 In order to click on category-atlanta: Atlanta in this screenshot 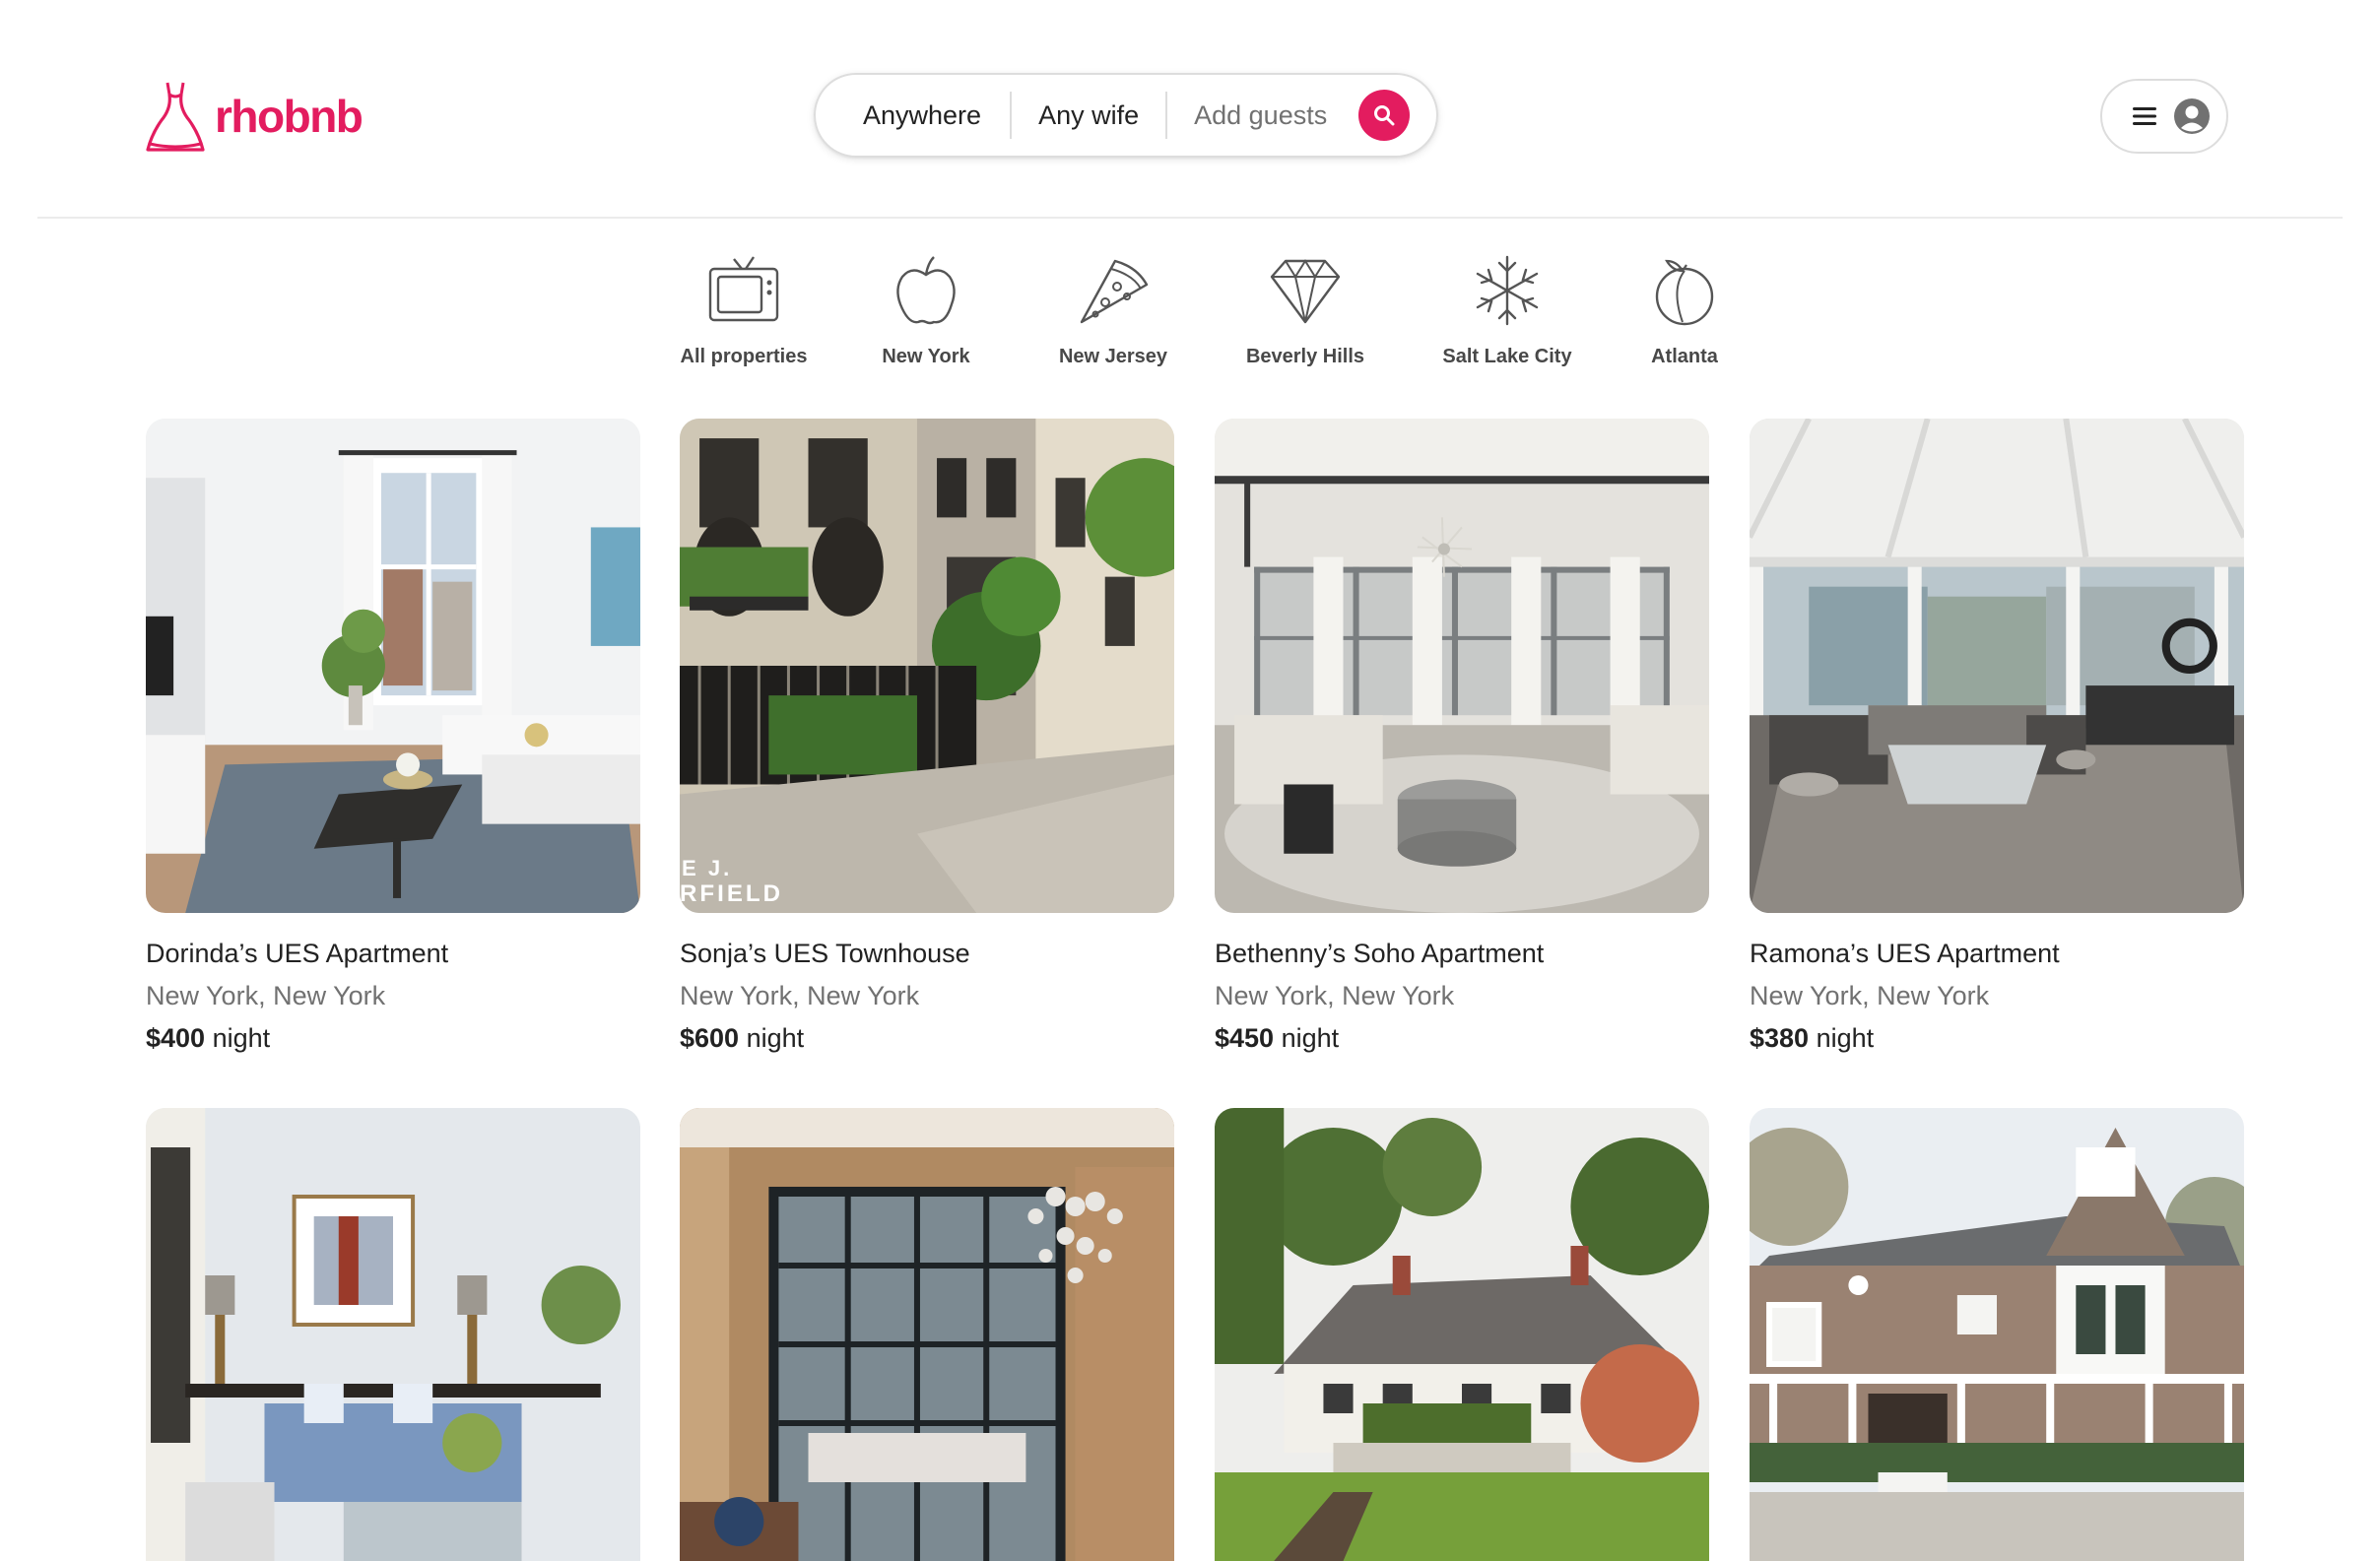, I will do `click(1684, 310)`.